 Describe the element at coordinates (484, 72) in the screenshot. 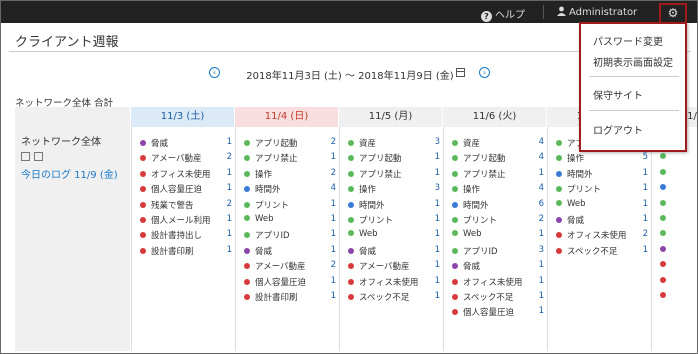

I see `next-week-button: ›` at that location.